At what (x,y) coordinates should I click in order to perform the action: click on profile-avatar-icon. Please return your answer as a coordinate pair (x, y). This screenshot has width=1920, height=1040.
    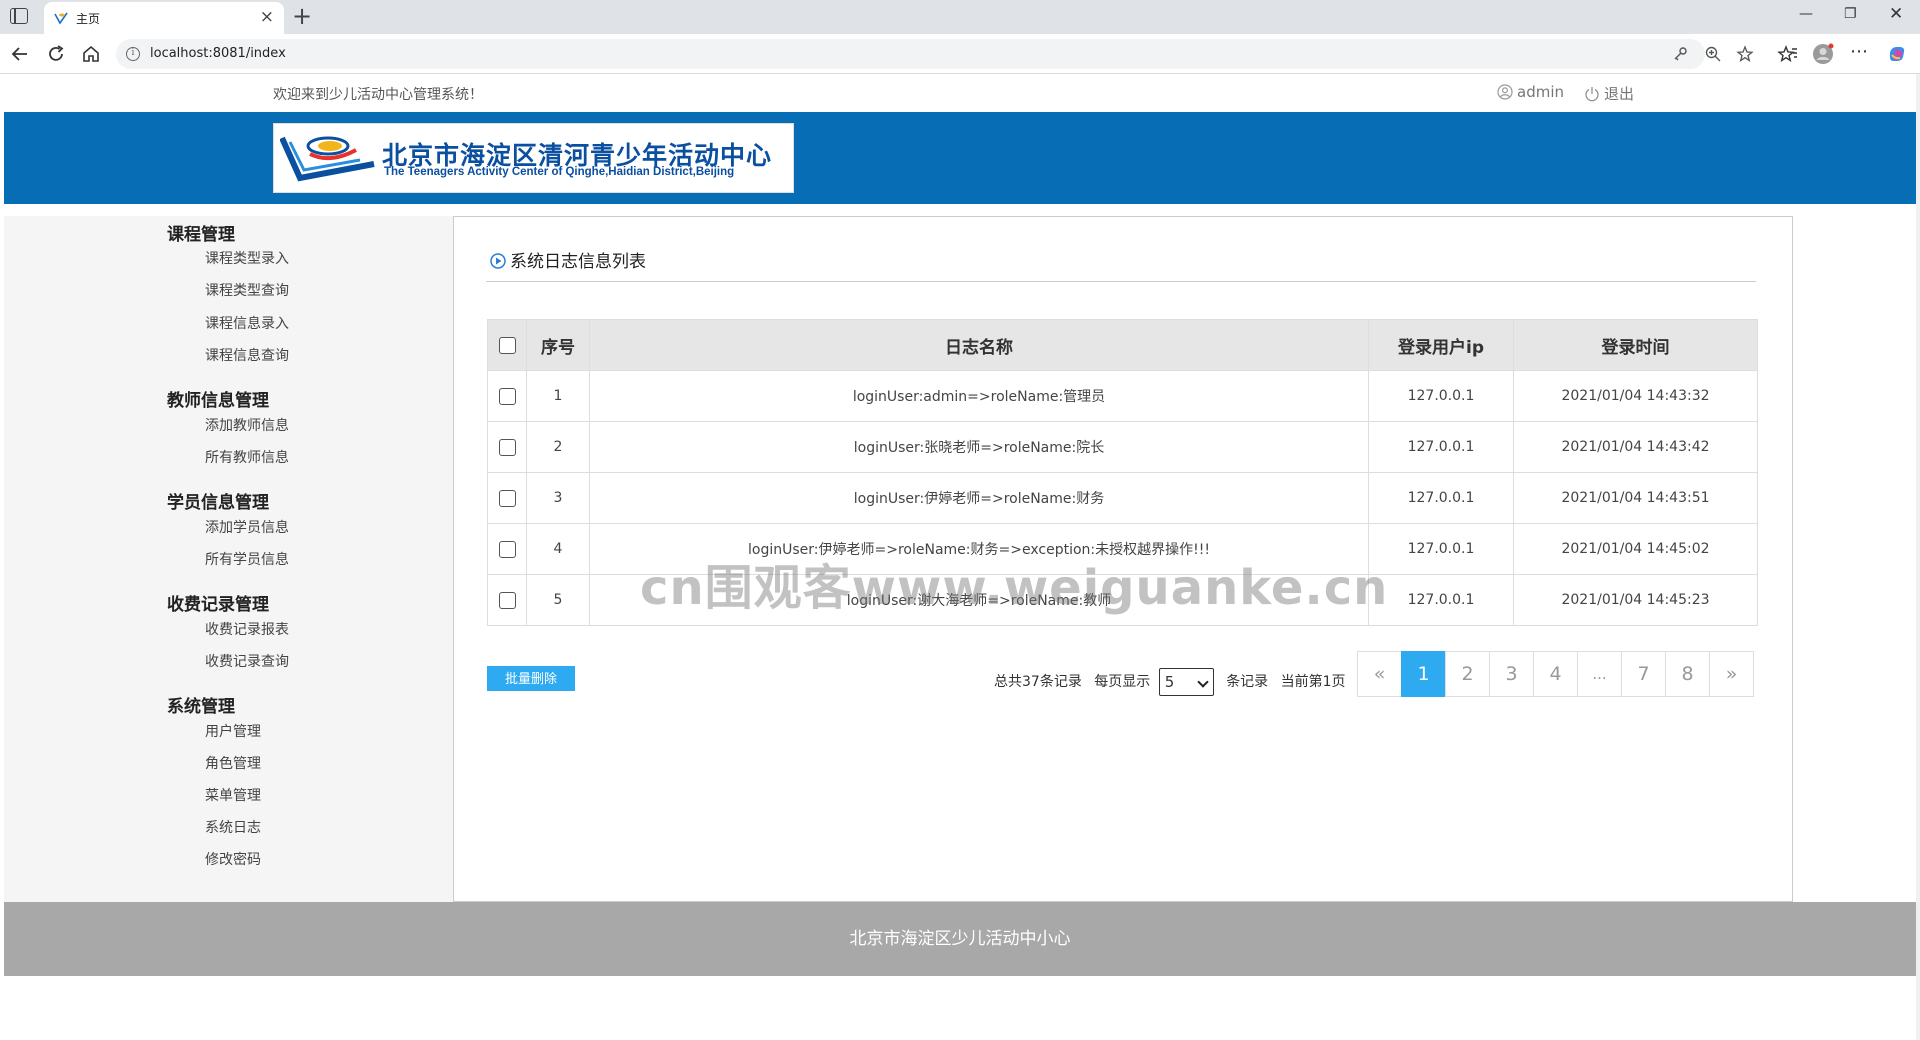
    Looking at the image, I should click on (1823, 54).